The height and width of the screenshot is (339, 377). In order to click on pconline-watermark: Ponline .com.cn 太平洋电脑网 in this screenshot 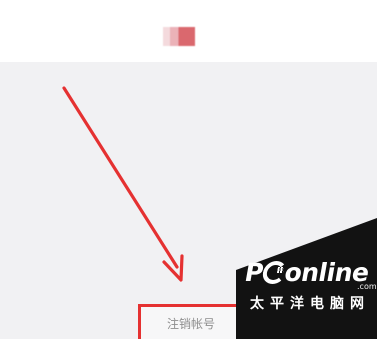, I will do `click(306, 278)`.